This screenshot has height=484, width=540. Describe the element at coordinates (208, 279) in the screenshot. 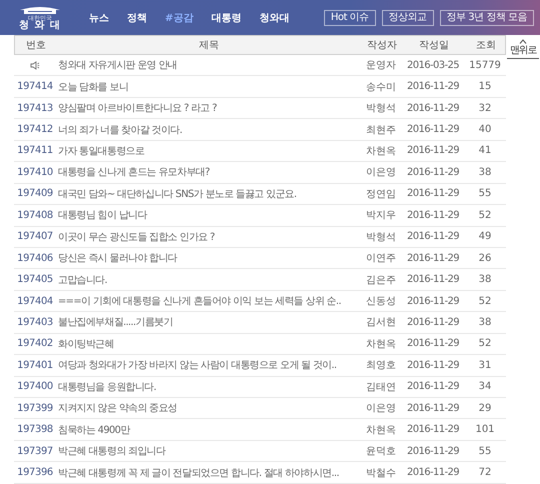

I see `post-title-link: 고맙습니다.` at that location.